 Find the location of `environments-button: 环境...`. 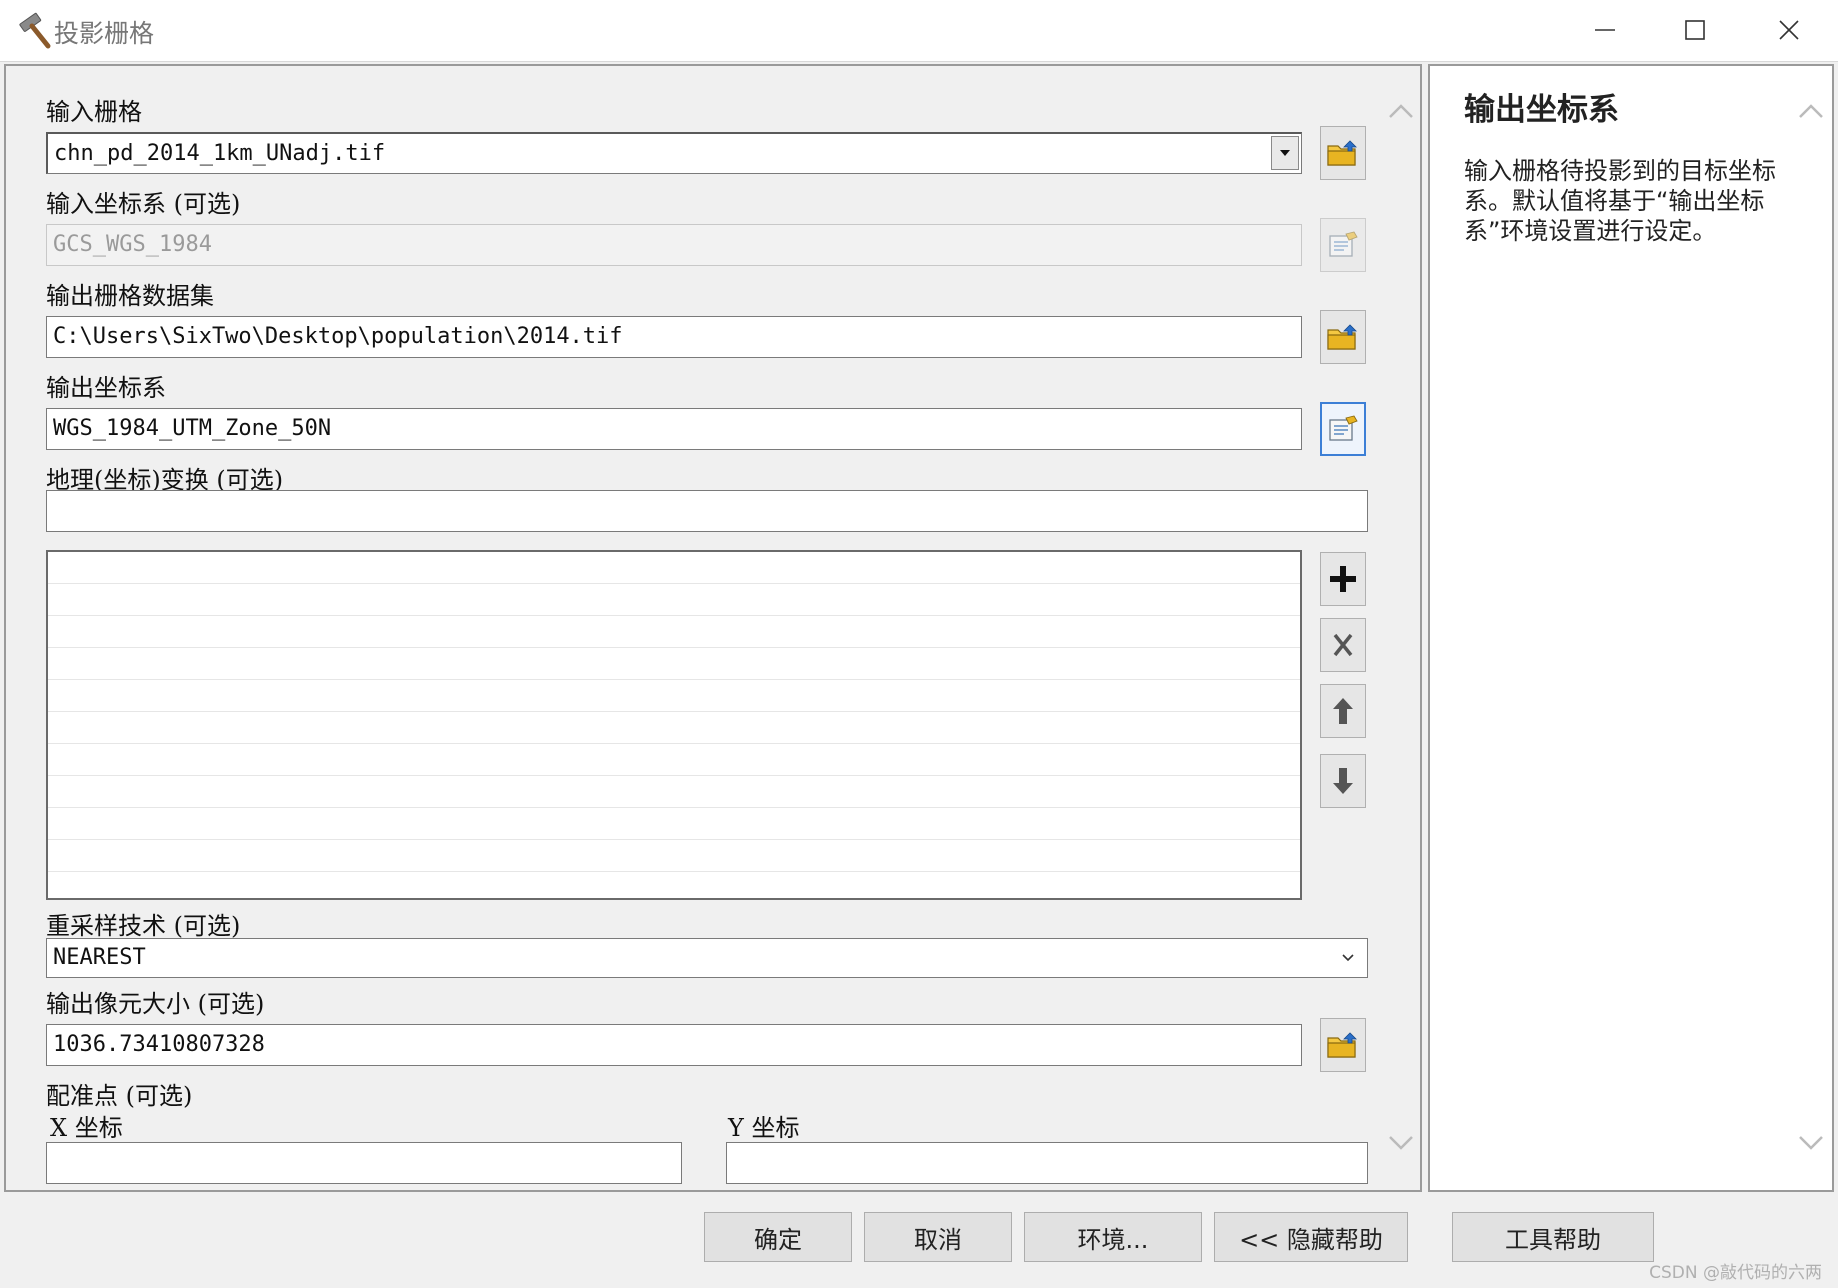

environments-button: 环境... is located at coordinates (1113, 1237).